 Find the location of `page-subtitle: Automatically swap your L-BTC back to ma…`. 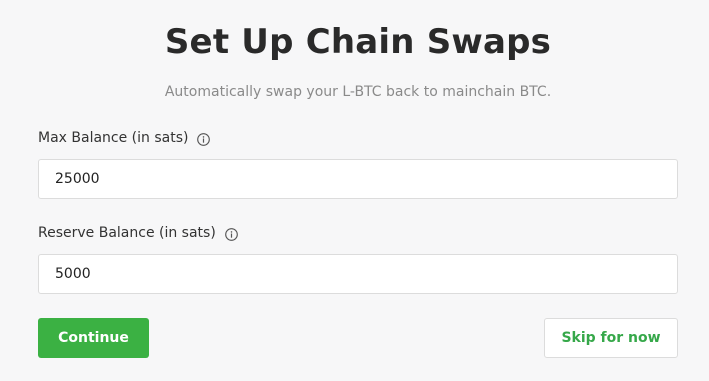

page-subtitle: Automatically swap your L-BTC back to ma… is located at coordinates (358, 92).